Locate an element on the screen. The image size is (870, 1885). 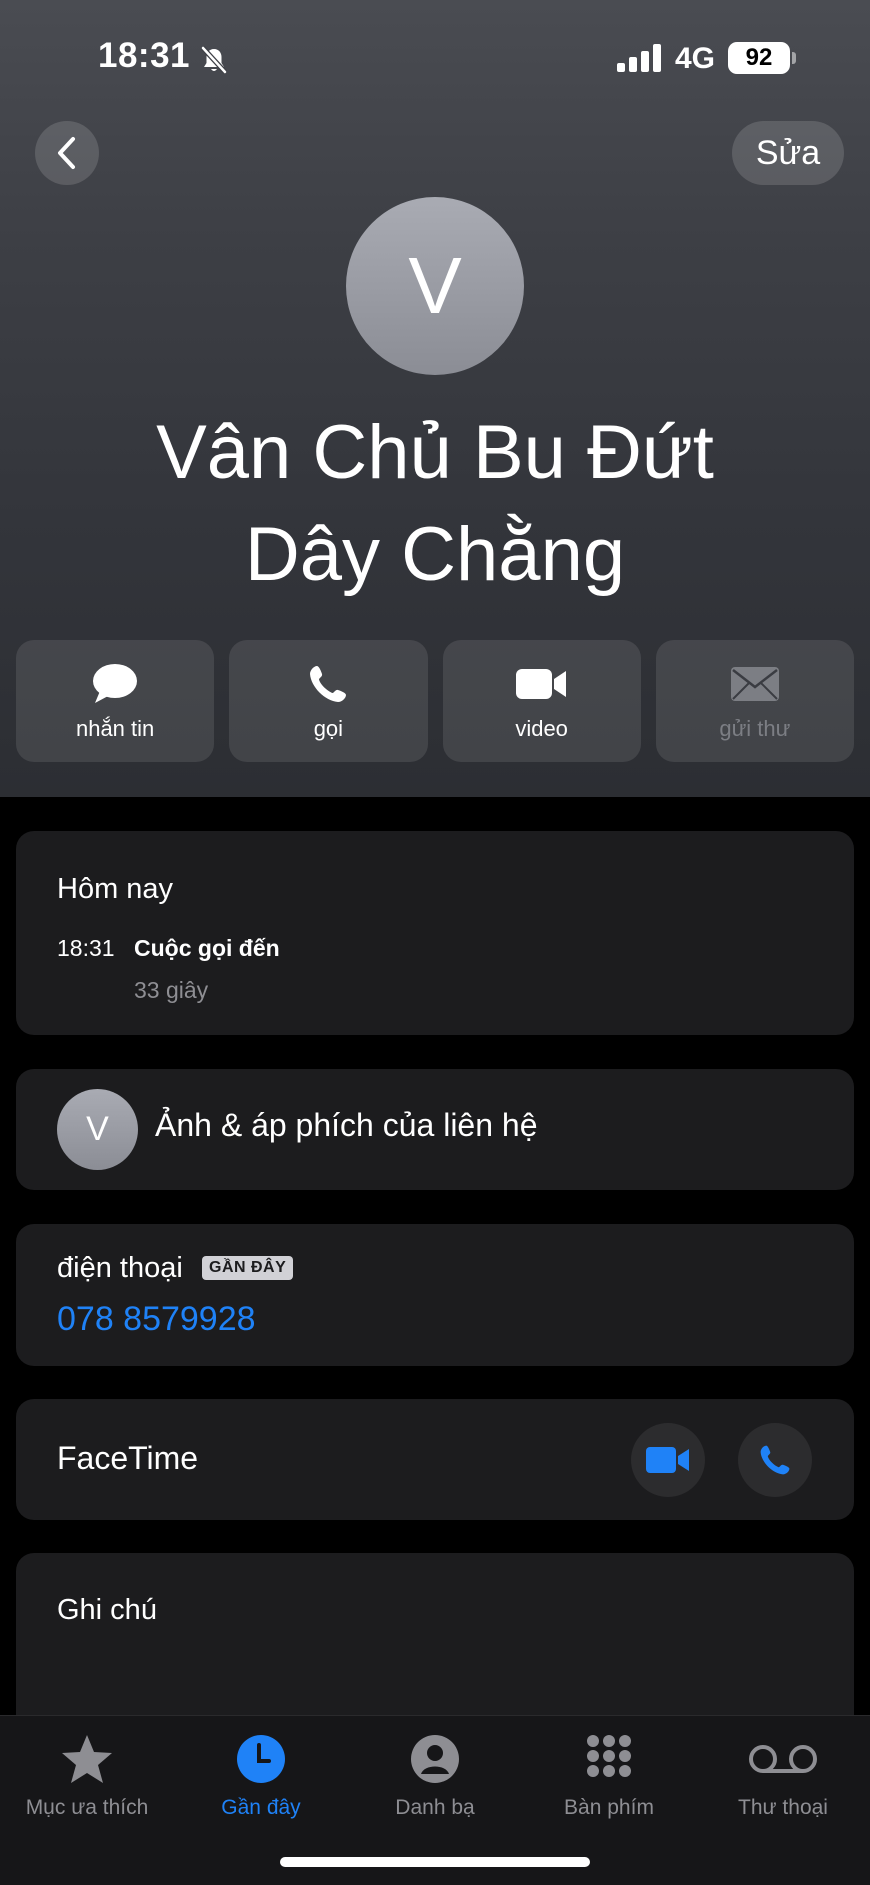
tab-contacts: Danh bạ is located at coordinates (435, 1774).